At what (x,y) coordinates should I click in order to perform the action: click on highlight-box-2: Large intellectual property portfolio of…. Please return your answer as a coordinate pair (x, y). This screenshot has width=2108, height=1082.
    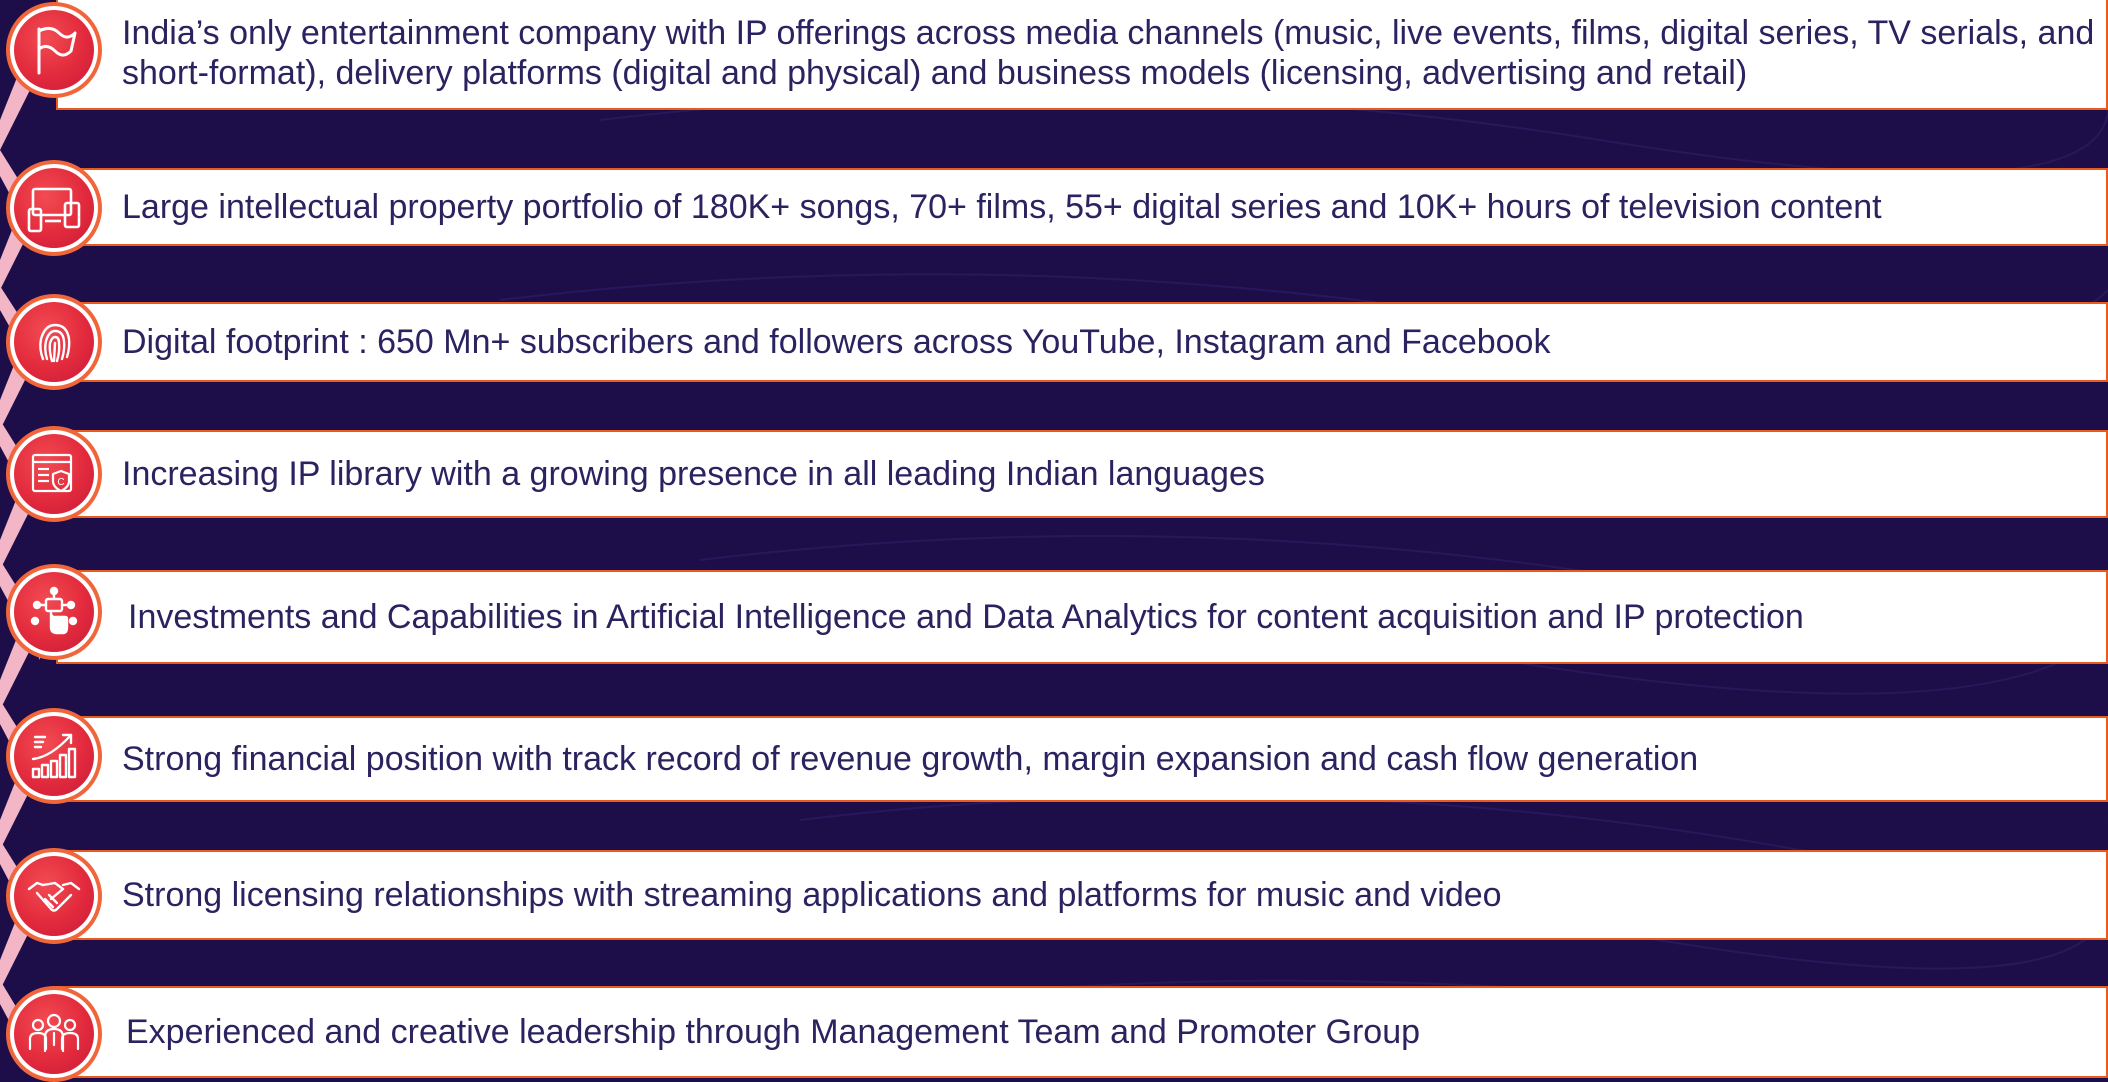
    Looking at the image, I should click on (1082, 207).